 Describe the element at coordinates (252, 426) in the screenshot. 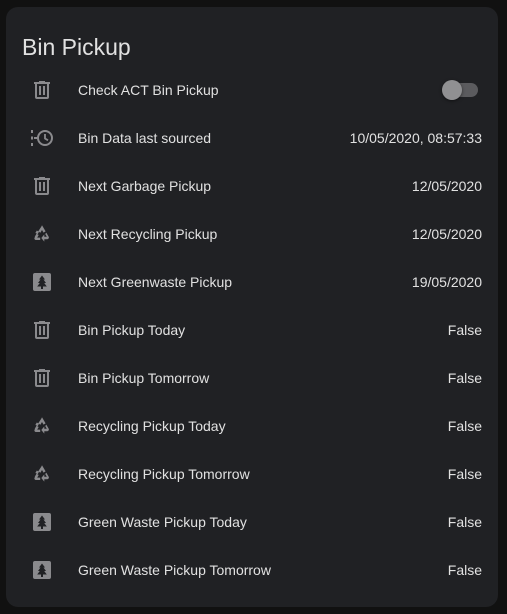

I see `entity-row-recycling-pickup-today: Recycling Pickup Today False` at that location.